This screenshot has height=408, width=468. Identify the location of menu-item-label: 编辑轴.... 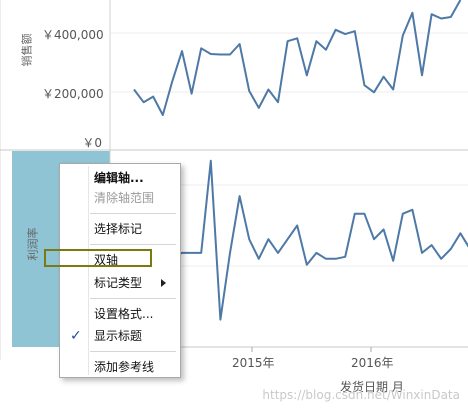
(119, 178).